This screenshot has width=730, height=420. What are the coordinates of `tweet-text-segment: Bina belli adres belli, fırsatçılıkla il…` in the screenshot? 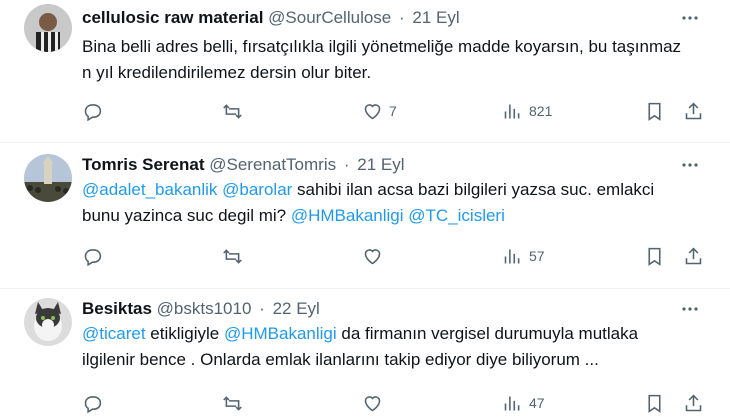 It's located at (382, 59).